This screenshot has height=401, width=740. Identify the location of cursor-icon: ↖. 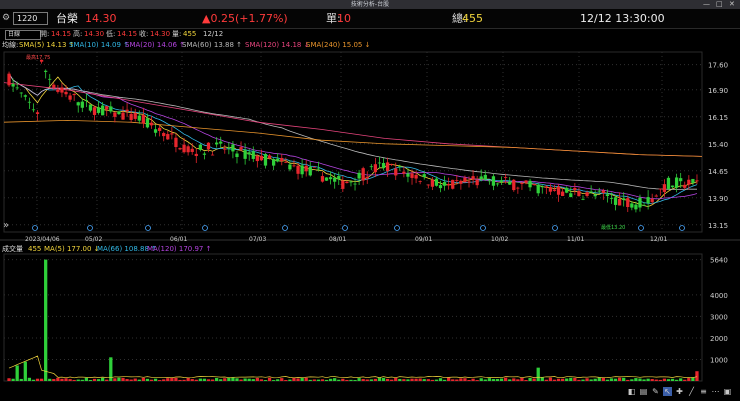
(667, 391).